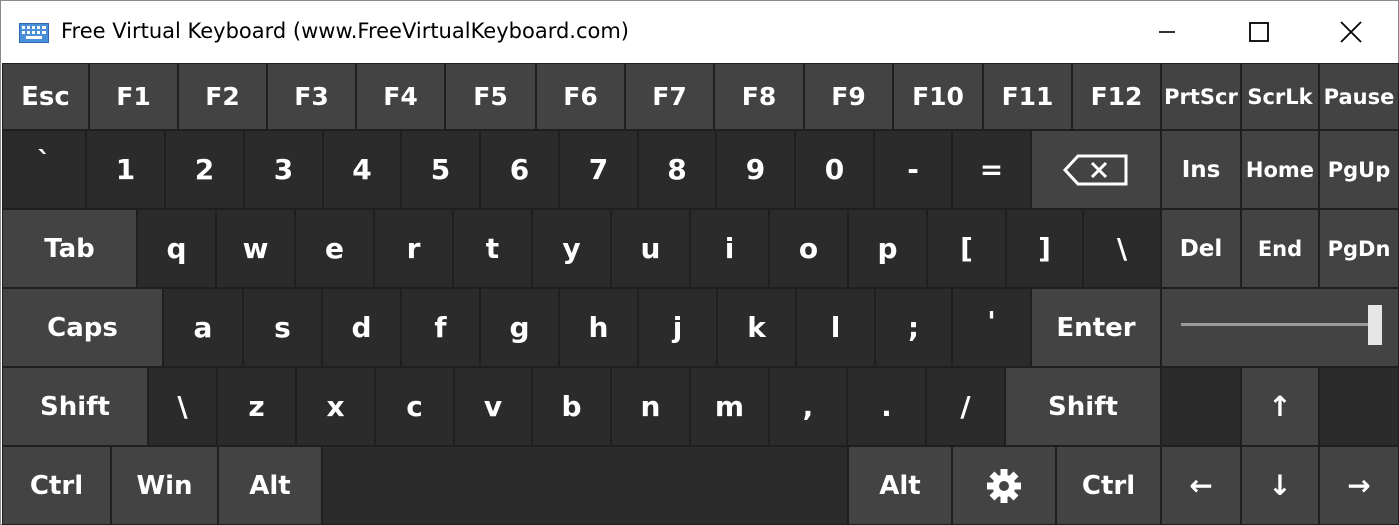 This screenshot has width=1399, height=525. Describe the element at coordinates (1280, 327) in the screenshot. I see `volume-slider` at that location.